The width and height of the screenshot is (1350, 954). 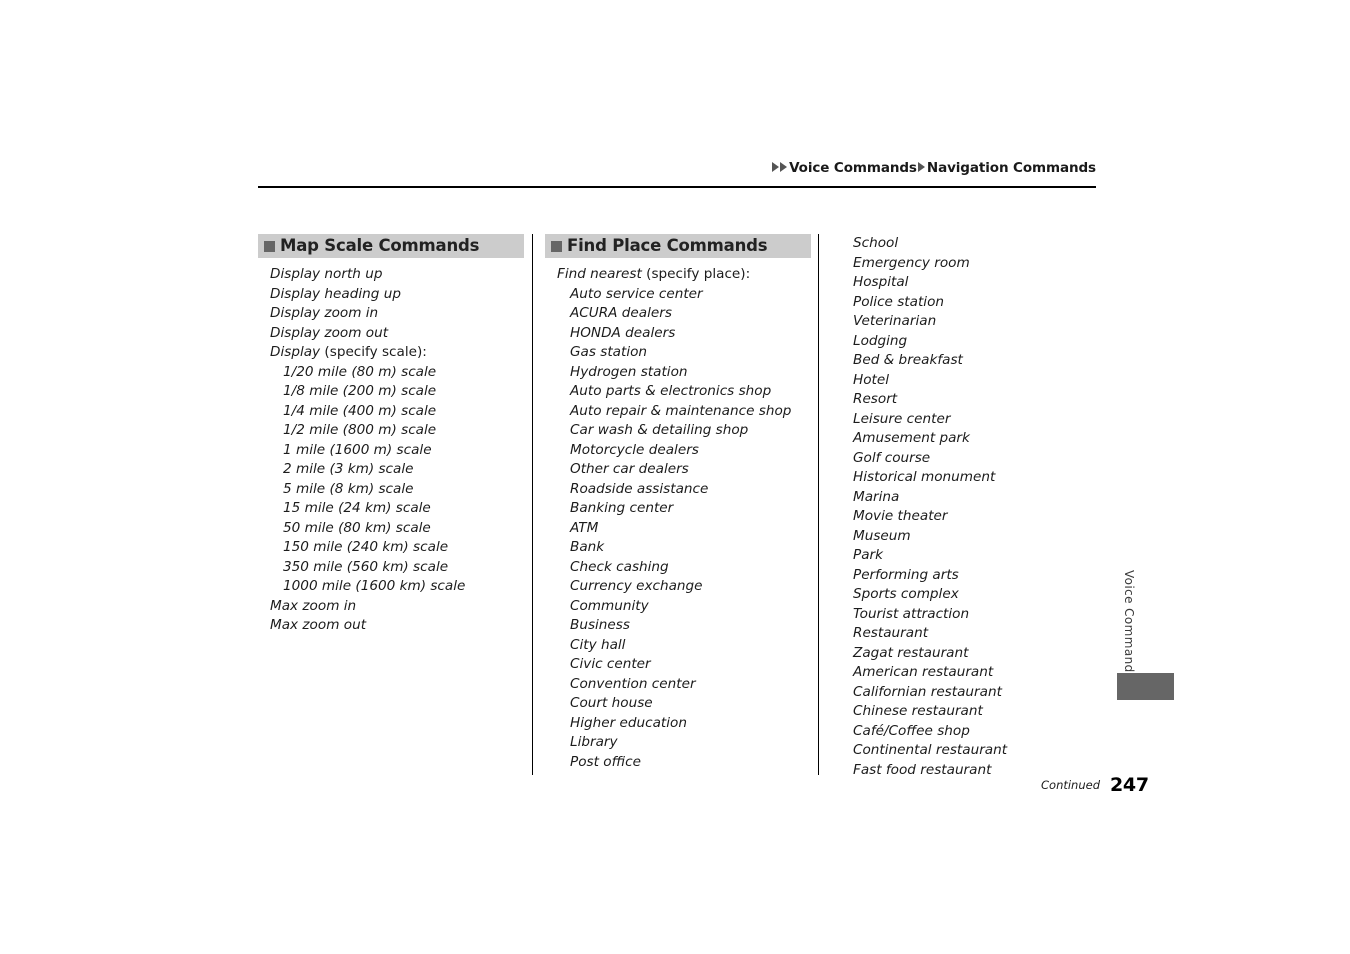 What do you see at coordinates (605, 761) in the screenshot?
I see `find-place-command-item: Post office` at bounding box center [605, 761].